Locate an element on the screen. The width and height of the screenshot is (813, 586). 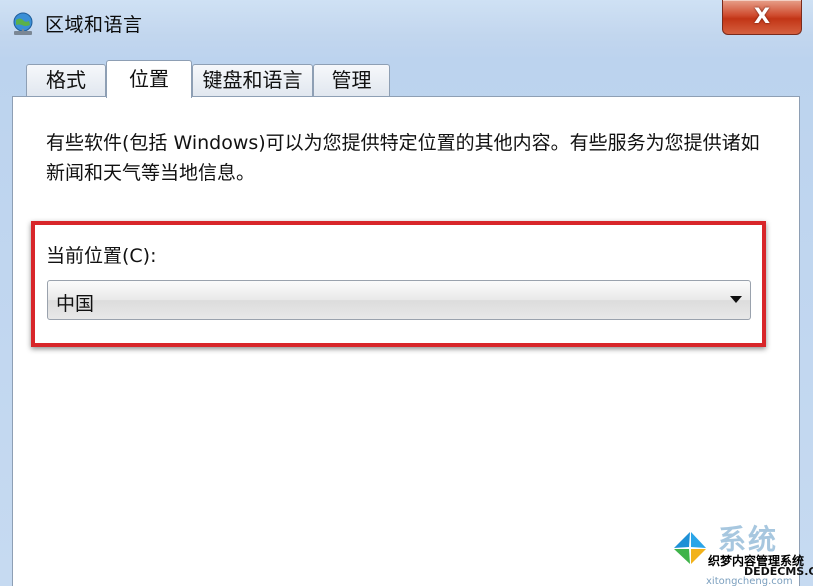
title-bar: 区域和语言 X is located at coordinates (406, 25).